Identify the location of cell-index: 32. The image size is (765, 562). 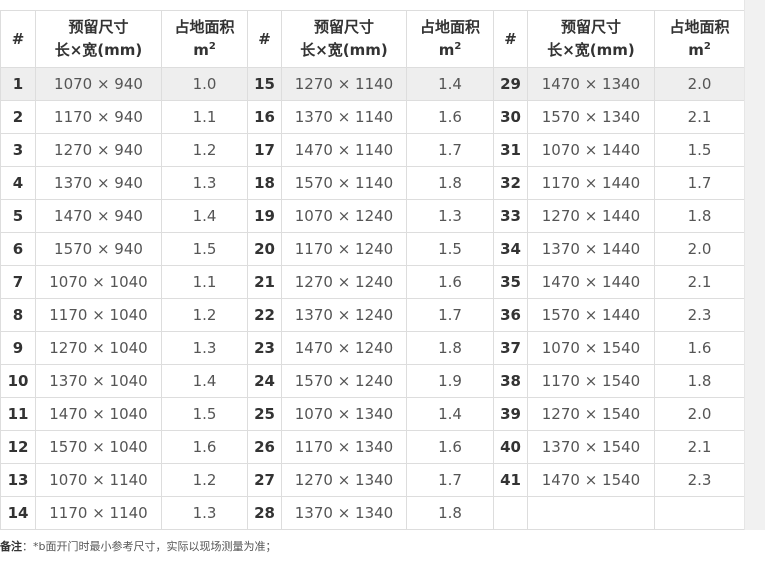
(510, 183).